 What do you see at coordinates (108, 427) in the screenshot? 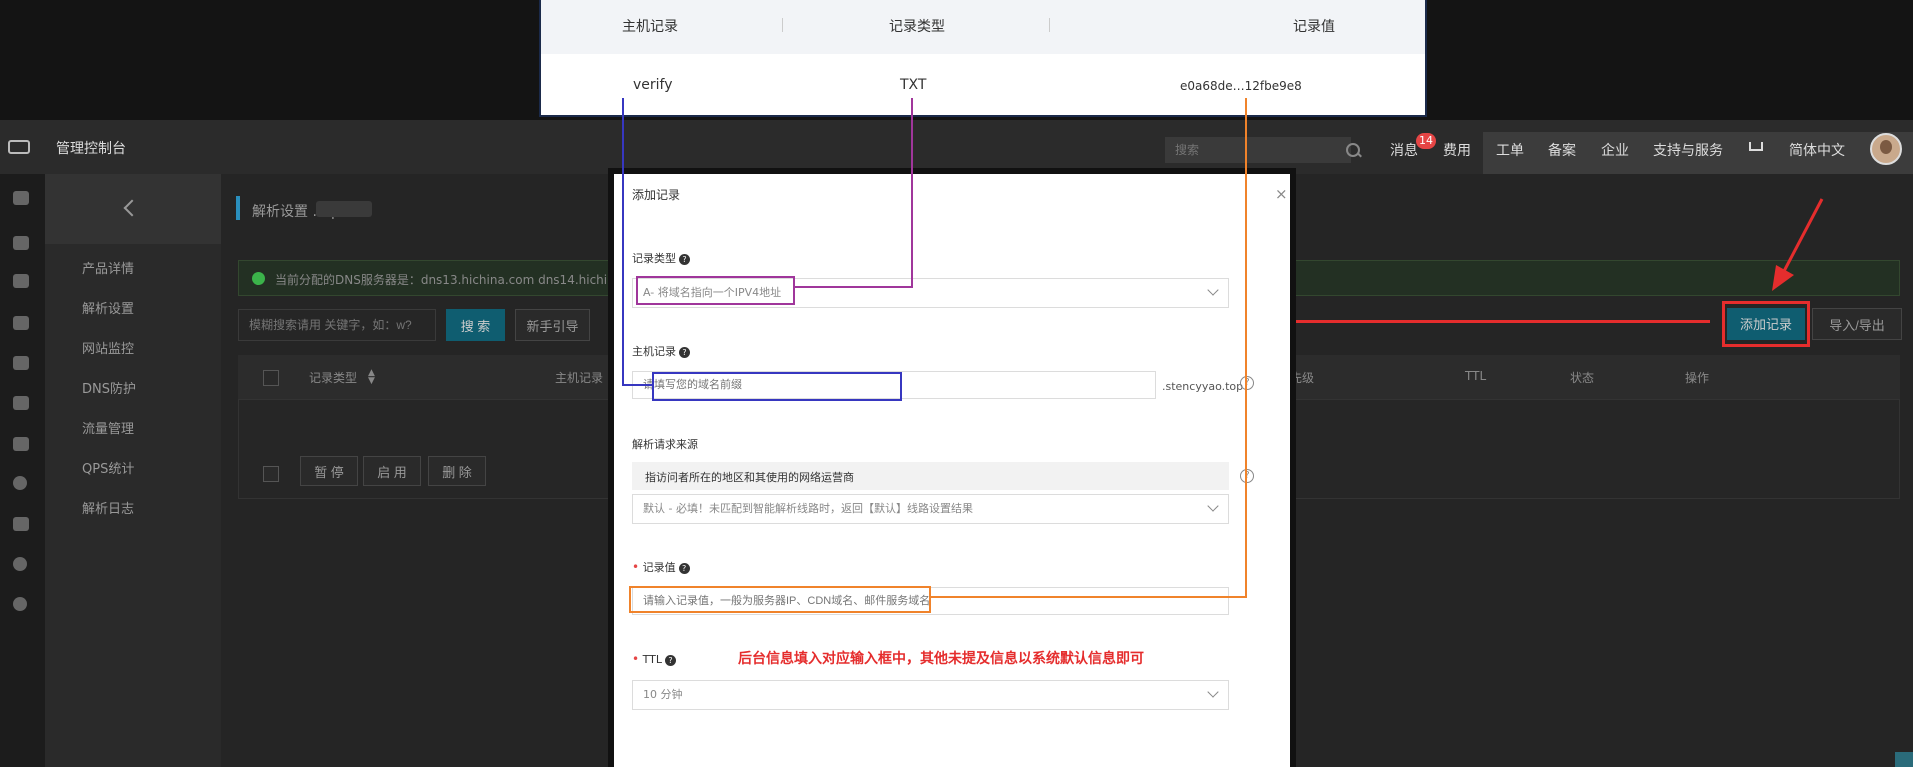
I see `sidebar-item-traffic: 流量管理` at bounding box center [108, 427].